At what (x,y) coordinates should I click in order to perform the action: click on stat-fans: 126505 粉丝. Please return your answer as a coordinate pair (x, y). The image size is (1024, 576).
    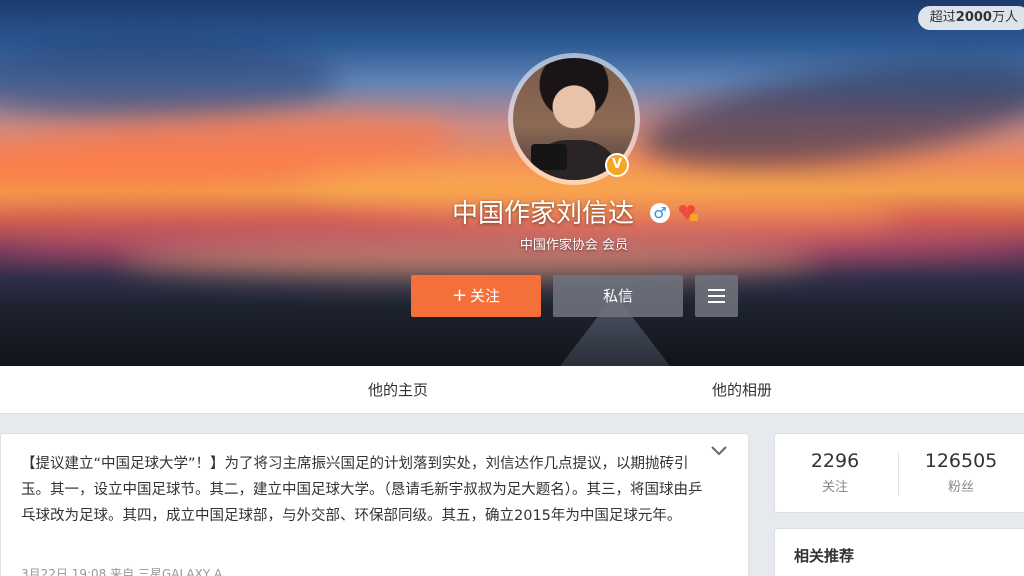
    Looking at the image, I should click on (961, 472).